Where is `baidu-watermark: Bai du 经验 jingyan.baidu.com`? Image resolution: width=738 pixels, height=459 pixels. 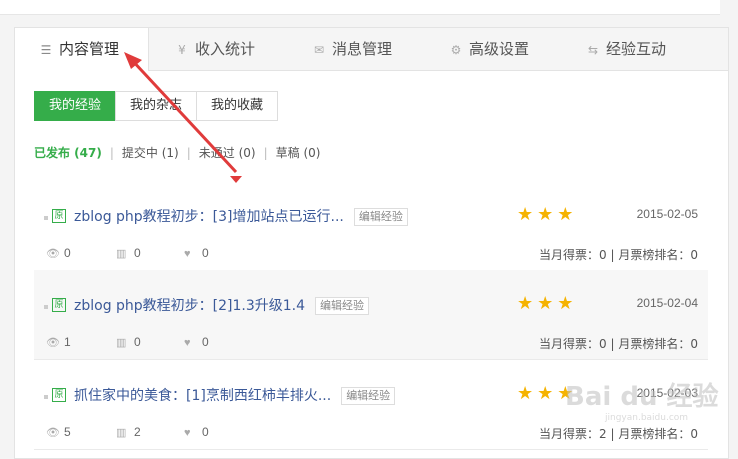
baidu-watermark: Bai du 经验 jingyan.baidu.com is located at coordinates (642, 399).